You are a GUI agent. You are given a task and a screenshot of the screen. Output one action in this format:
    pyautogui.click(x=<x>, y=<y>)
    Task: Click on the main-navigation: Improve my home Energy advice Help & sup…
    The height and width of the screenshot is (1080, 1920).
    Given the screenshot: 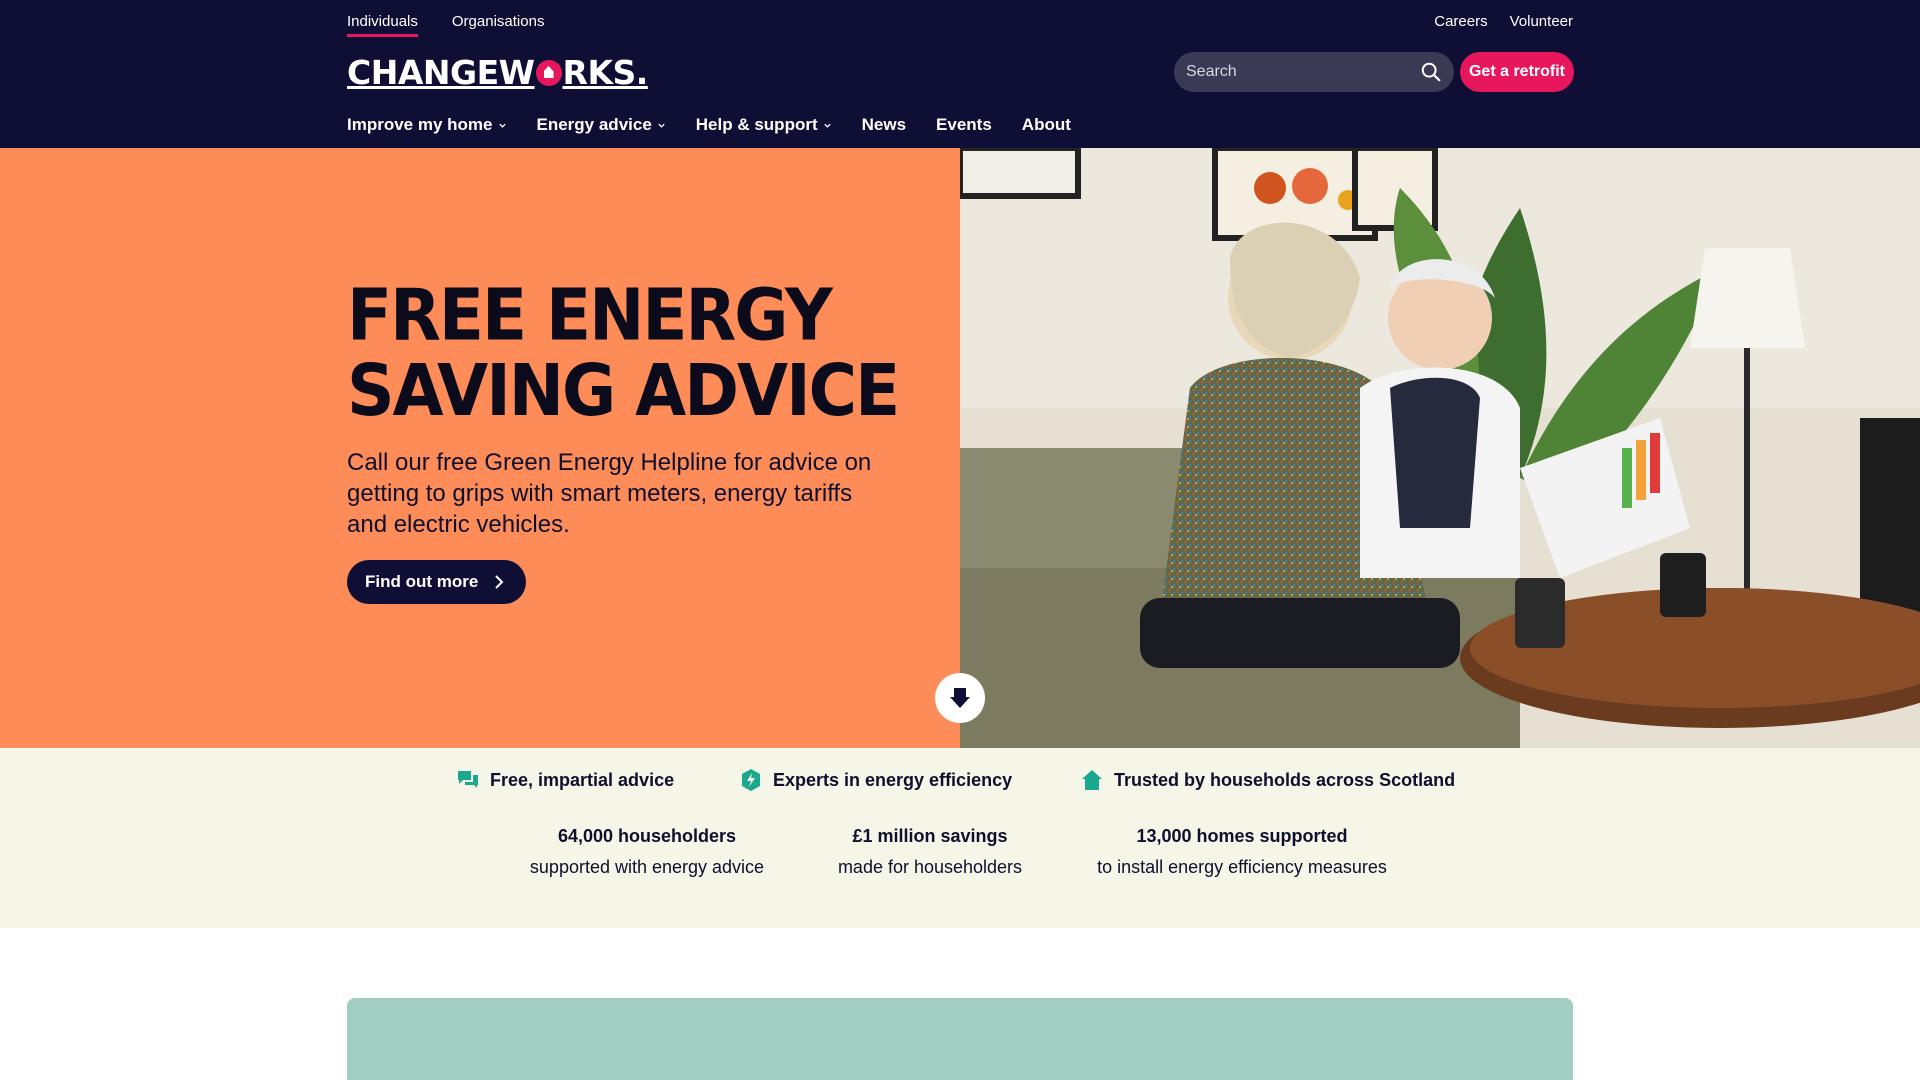 What is the action you would take?
    pyautogui.click(x=709, y=125)
    